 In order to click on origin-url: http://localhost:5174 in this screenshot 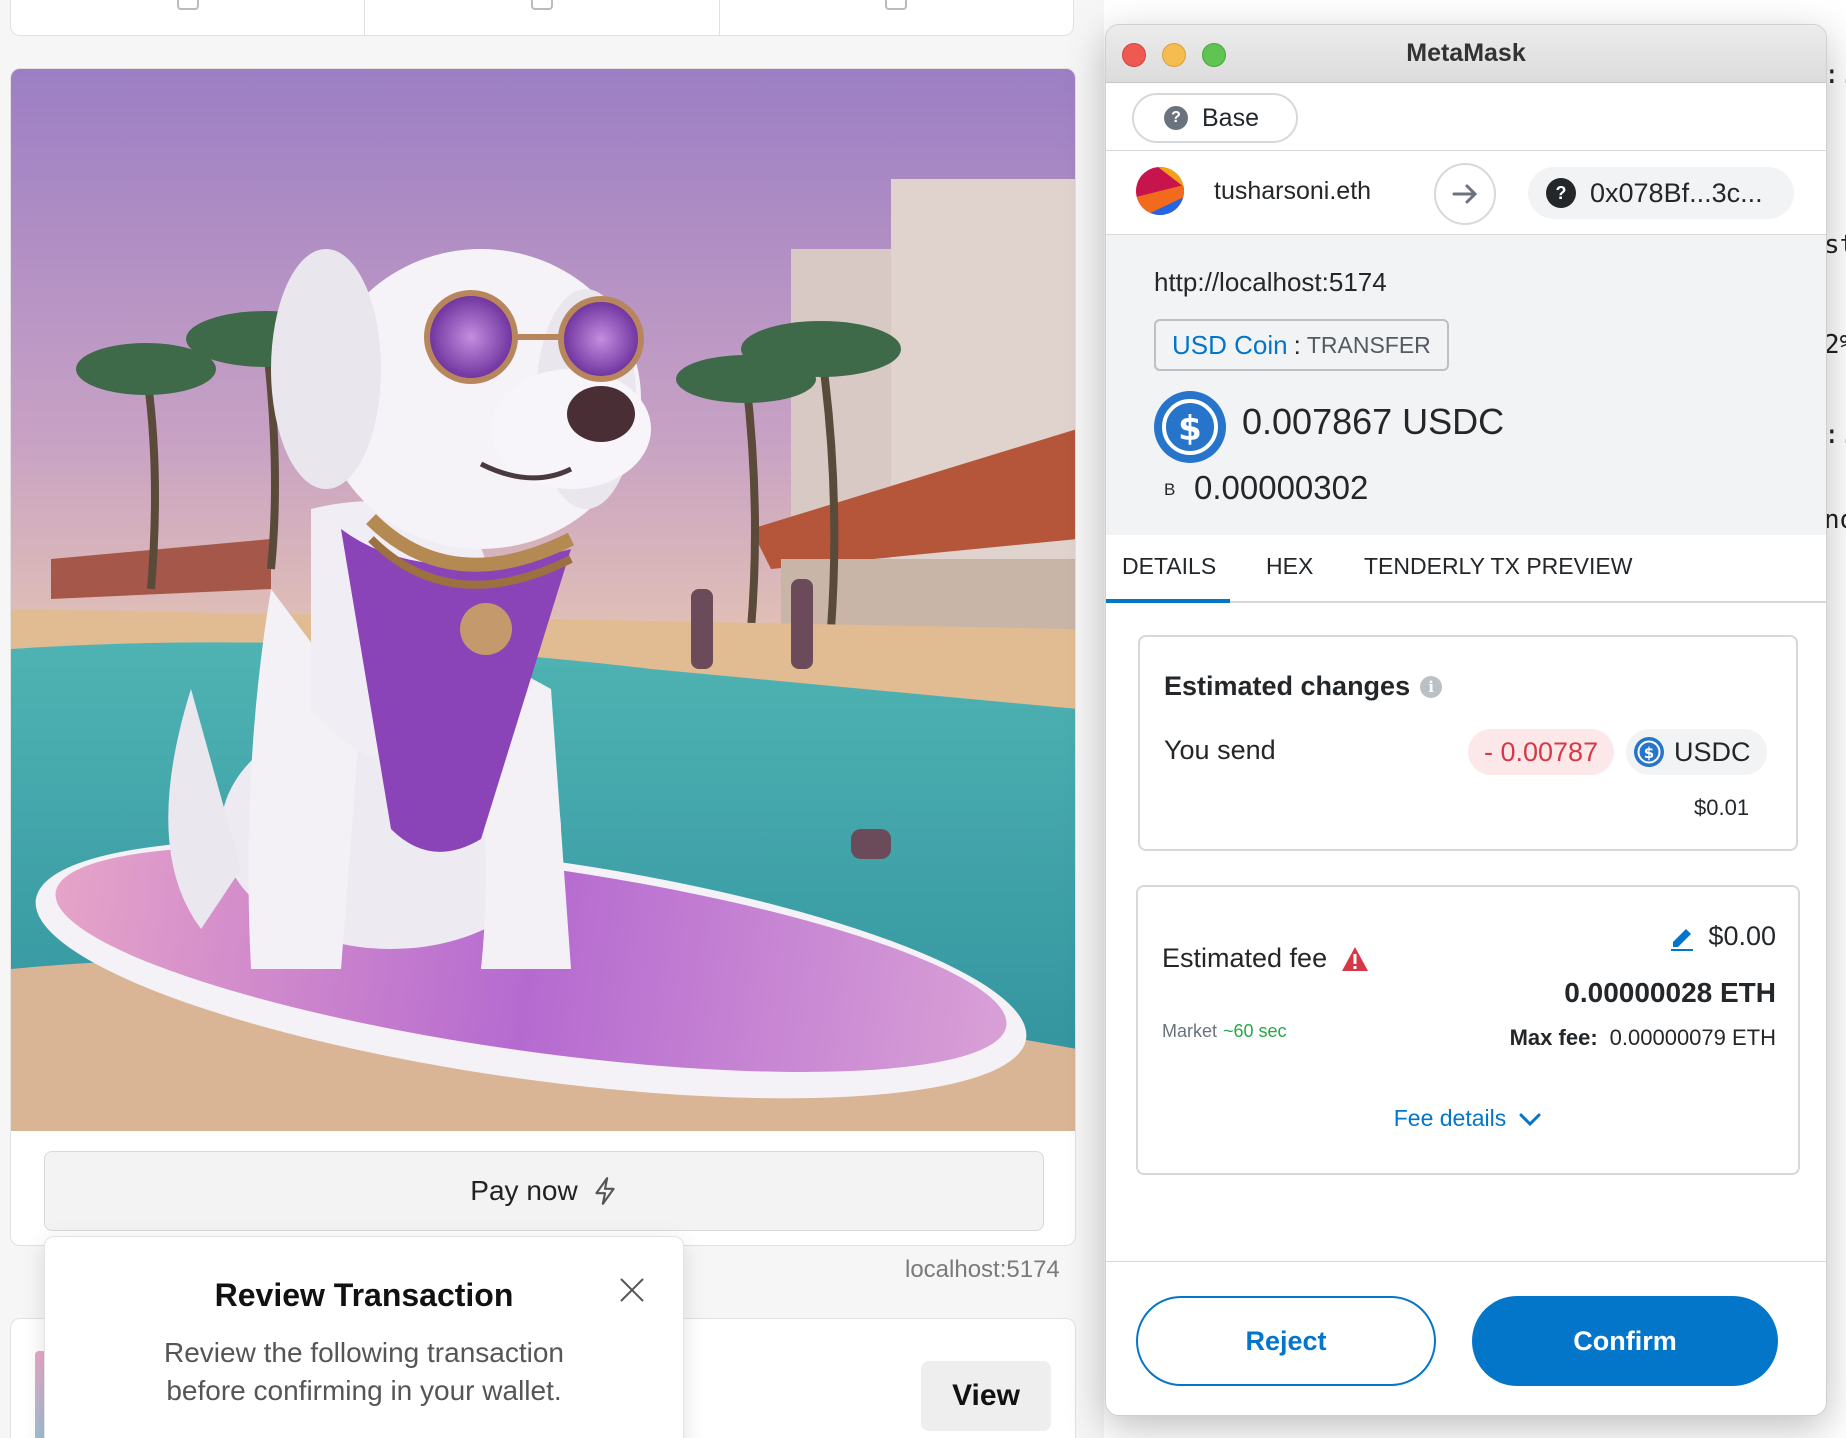, I will do `click(1270, 282)`.